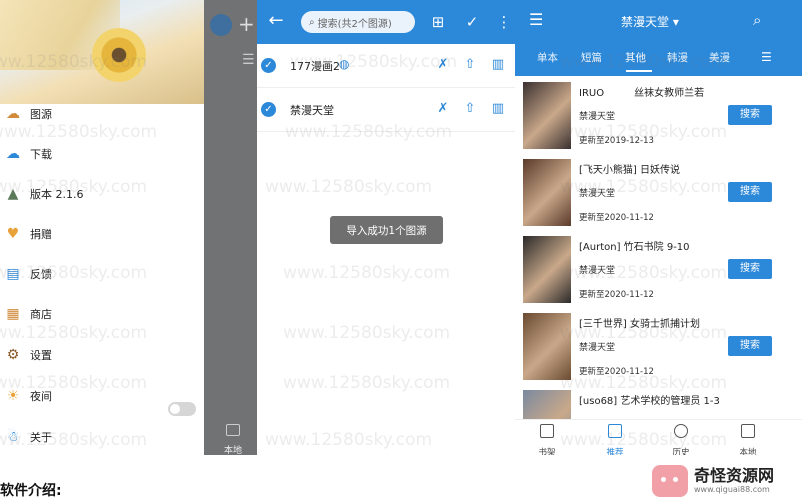  I want to click on site-logo: 奇怪资源网 www.qiguai88.com, so click(727, 480).